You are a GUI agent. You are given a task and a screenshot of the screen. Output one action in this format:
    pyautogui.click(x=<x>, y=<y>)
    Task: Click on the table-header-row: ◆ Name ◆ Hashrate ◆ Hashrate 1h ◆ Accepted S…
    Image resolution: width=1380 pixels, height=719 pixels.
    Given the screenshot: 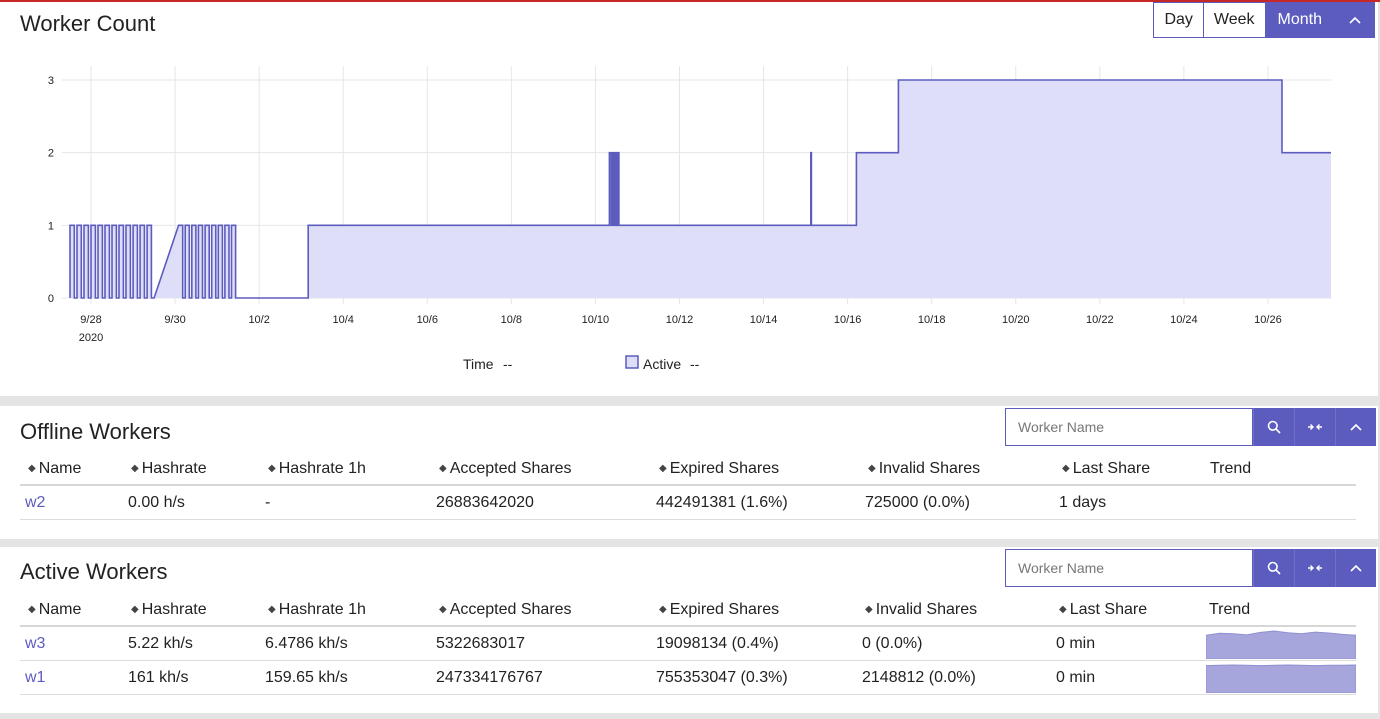 What is the action you would take?
    pyautogui.click(x=688, y=611)
    